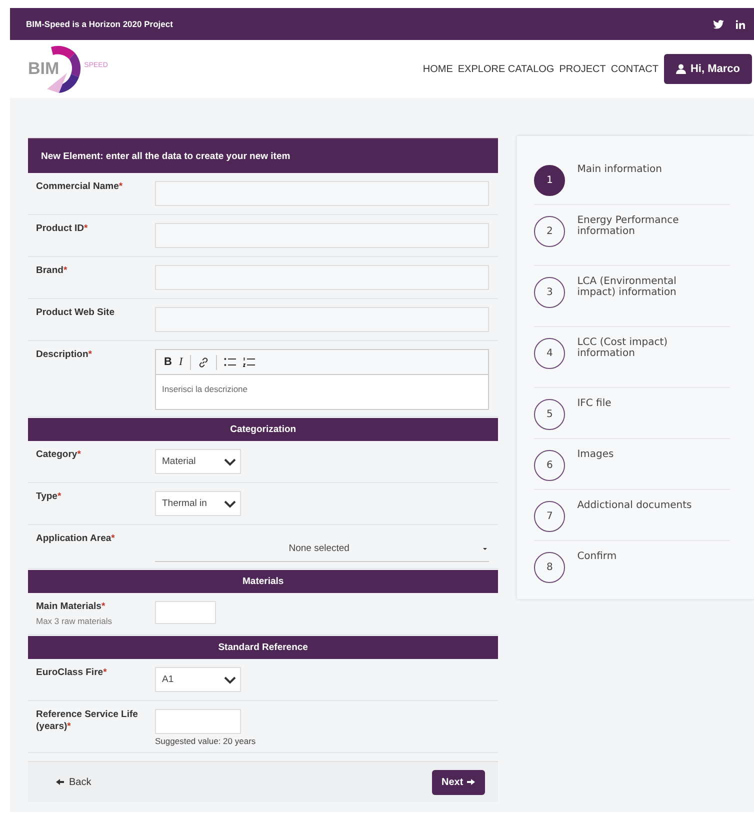 Image resolution: width=754 pixels, height=814 pixels. What do you see at coordinates (619, 181) in the screenshot?
I see `step-label: Main information` at bounding box center [619, 181].